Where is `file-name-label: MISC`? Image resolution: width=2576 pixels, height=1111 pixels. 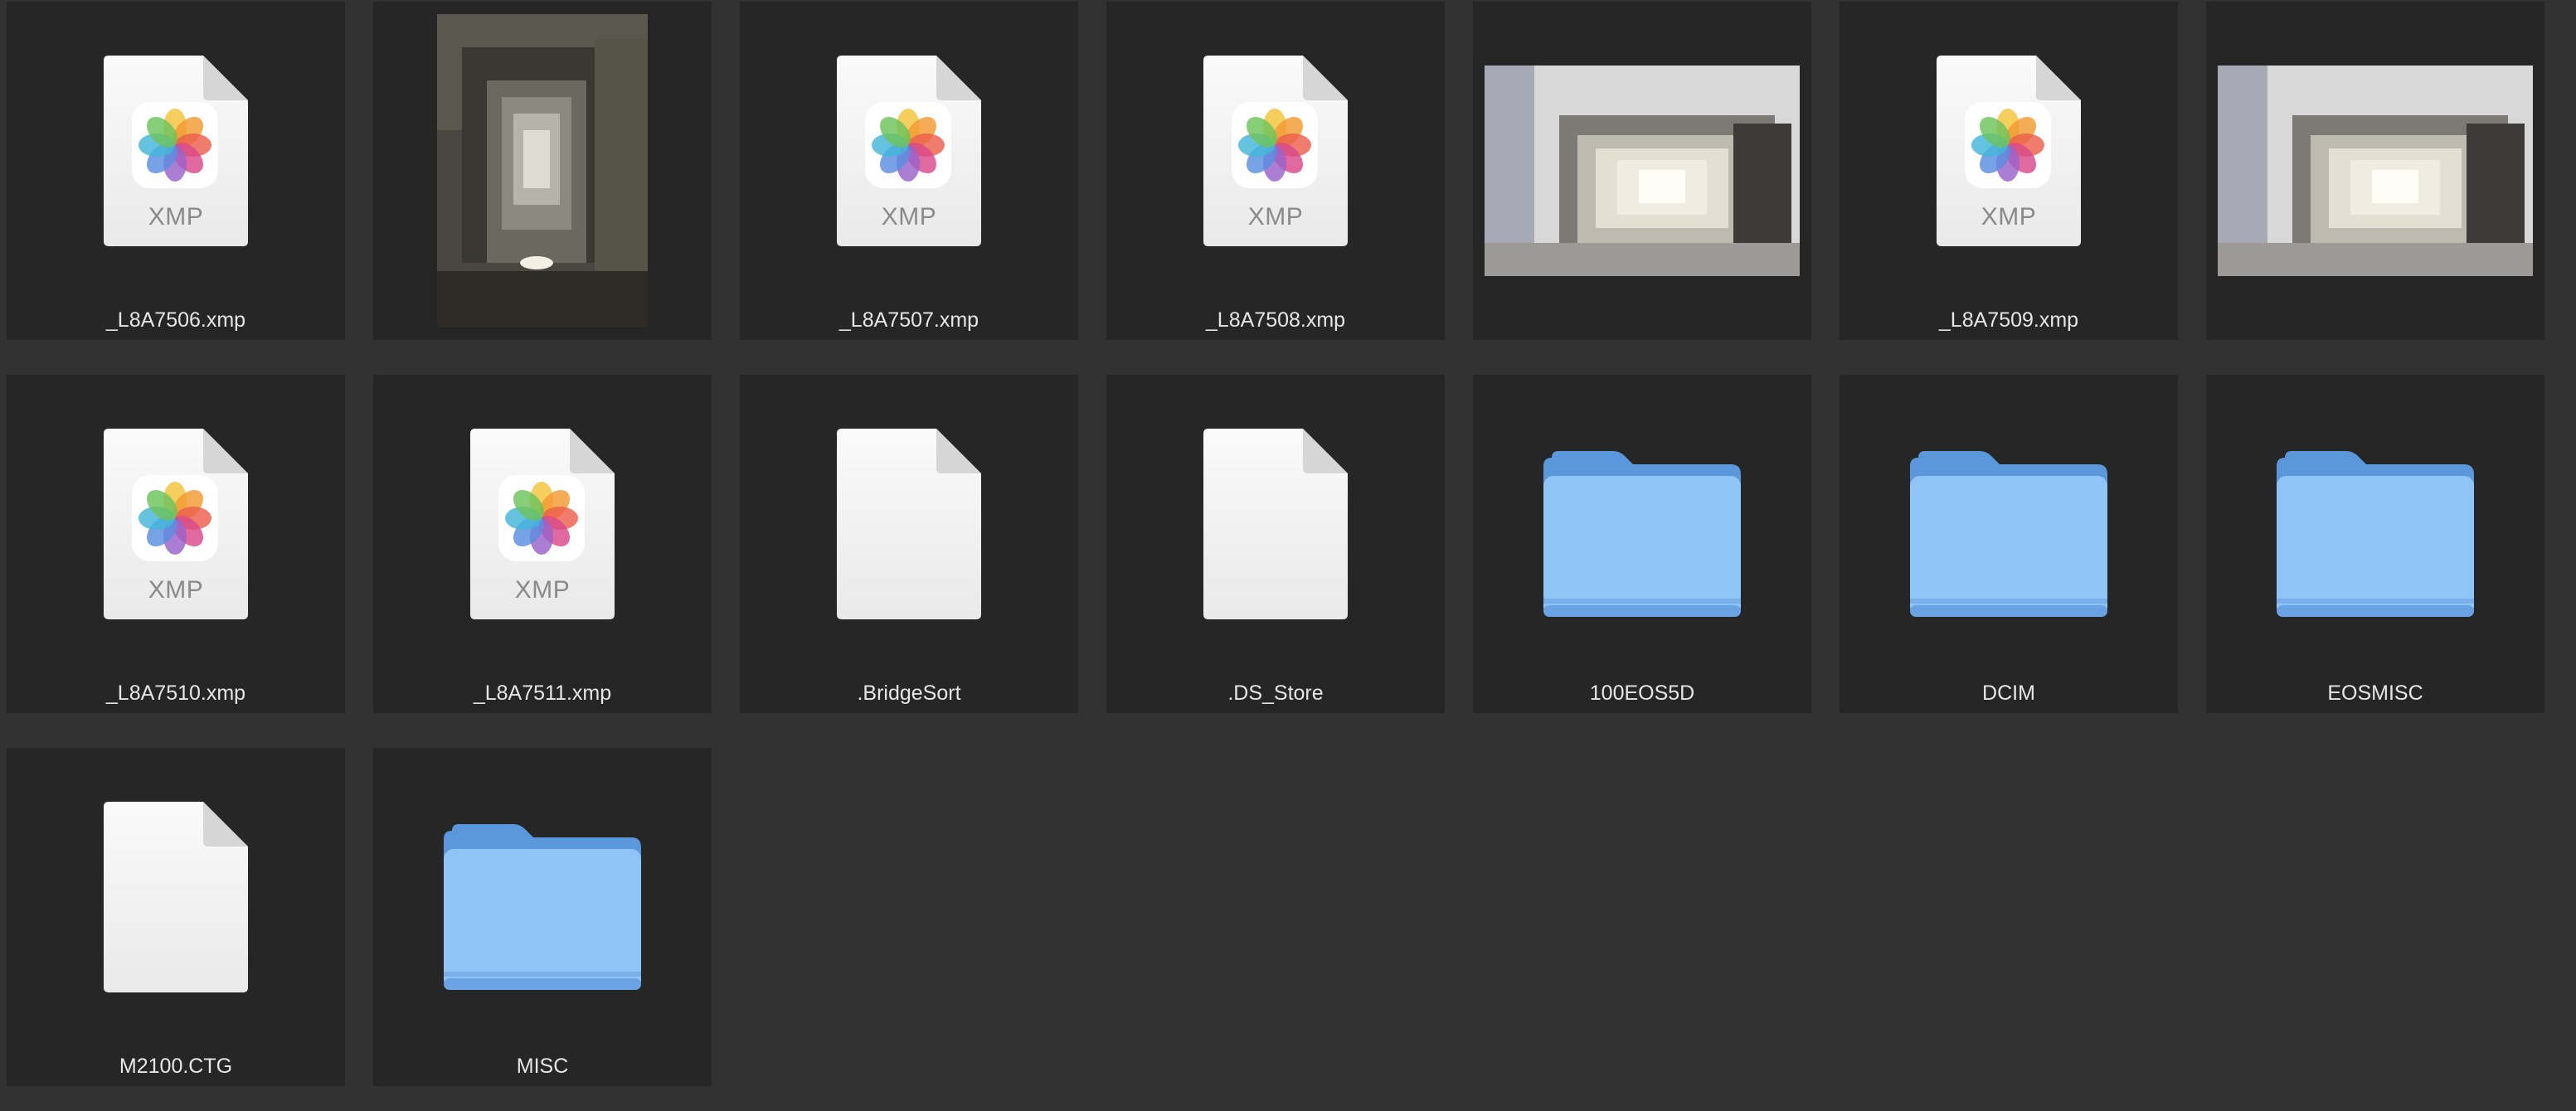
file-name-label: MISC is located at coordinates (543, 1066).